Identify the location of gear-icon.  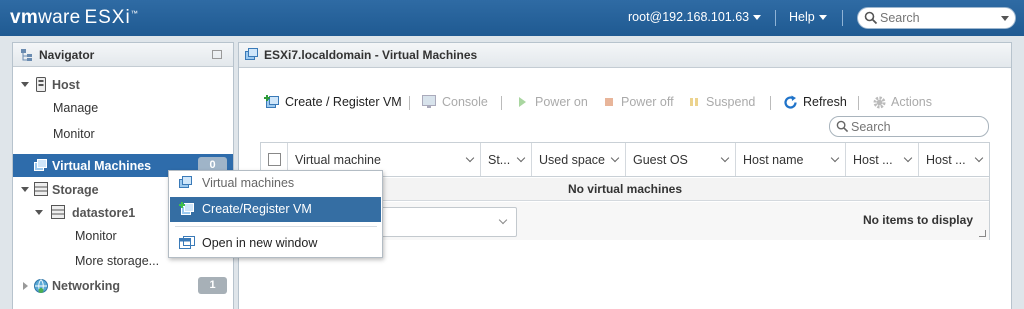
(879, 102).